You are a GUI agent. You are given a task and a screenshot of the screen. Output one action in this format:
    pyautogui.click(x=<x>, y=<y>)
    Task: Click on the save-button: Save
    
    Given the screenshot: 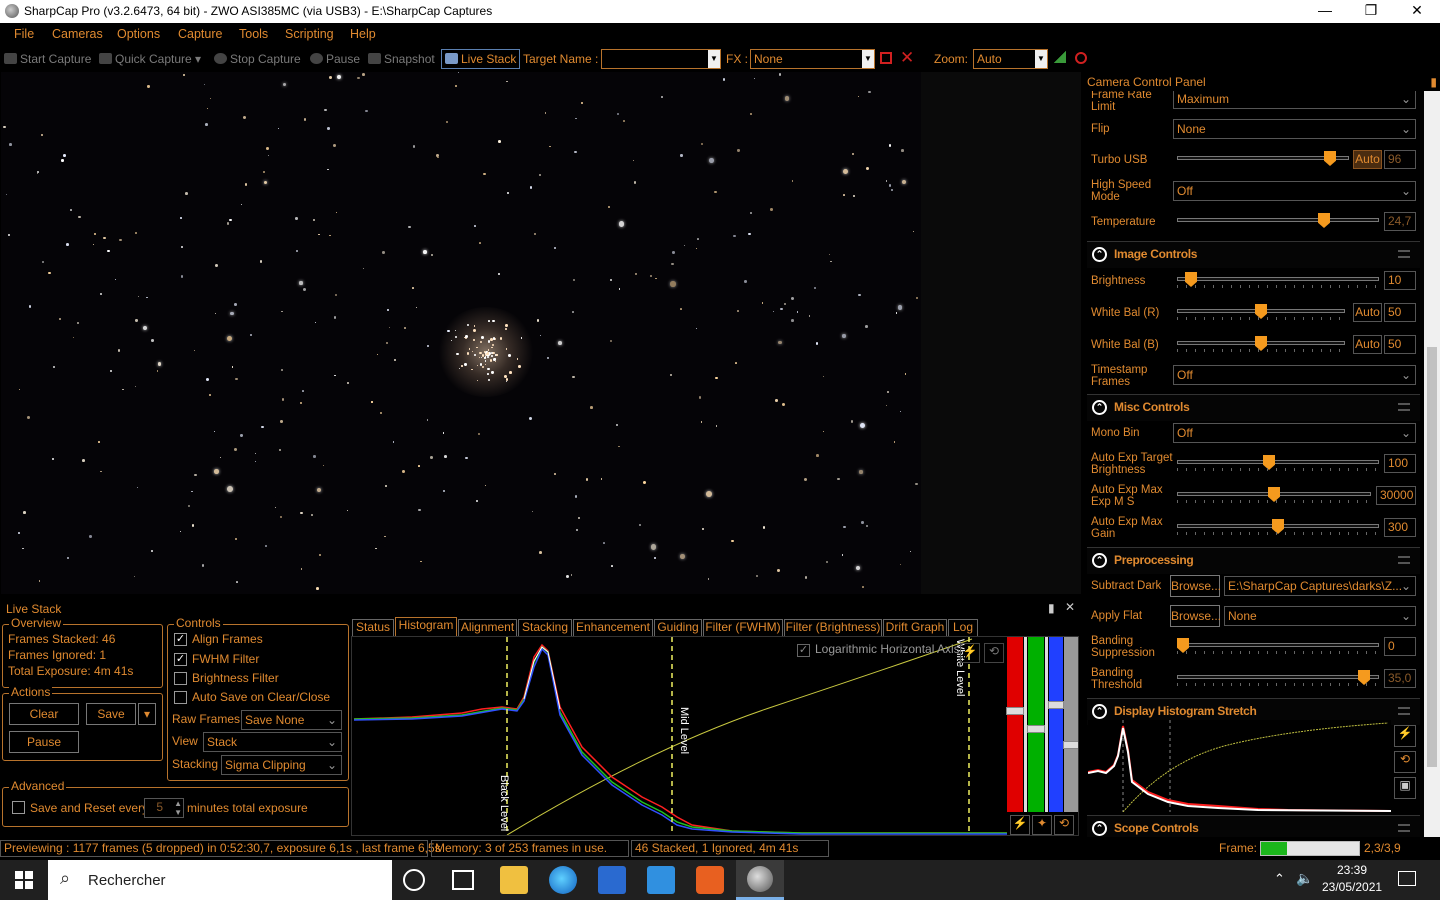 What is the action you would take?
    pyautogui.click(x=111, y=714)
    